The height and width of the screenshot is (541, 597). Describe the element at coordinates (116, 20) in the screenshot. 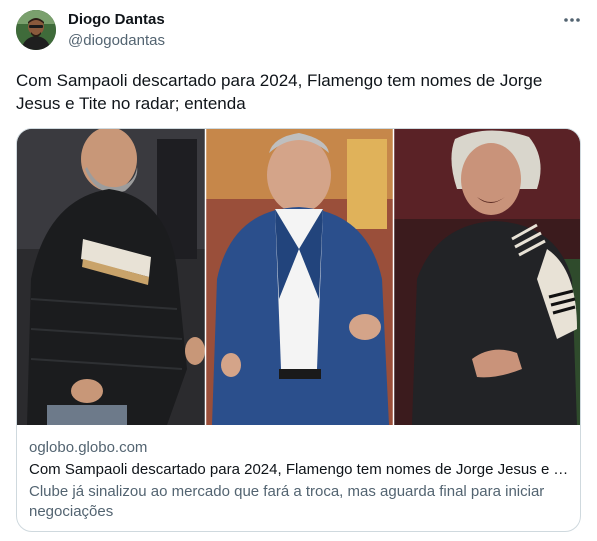

I see `author-name: Diogo Dantas` at that location.